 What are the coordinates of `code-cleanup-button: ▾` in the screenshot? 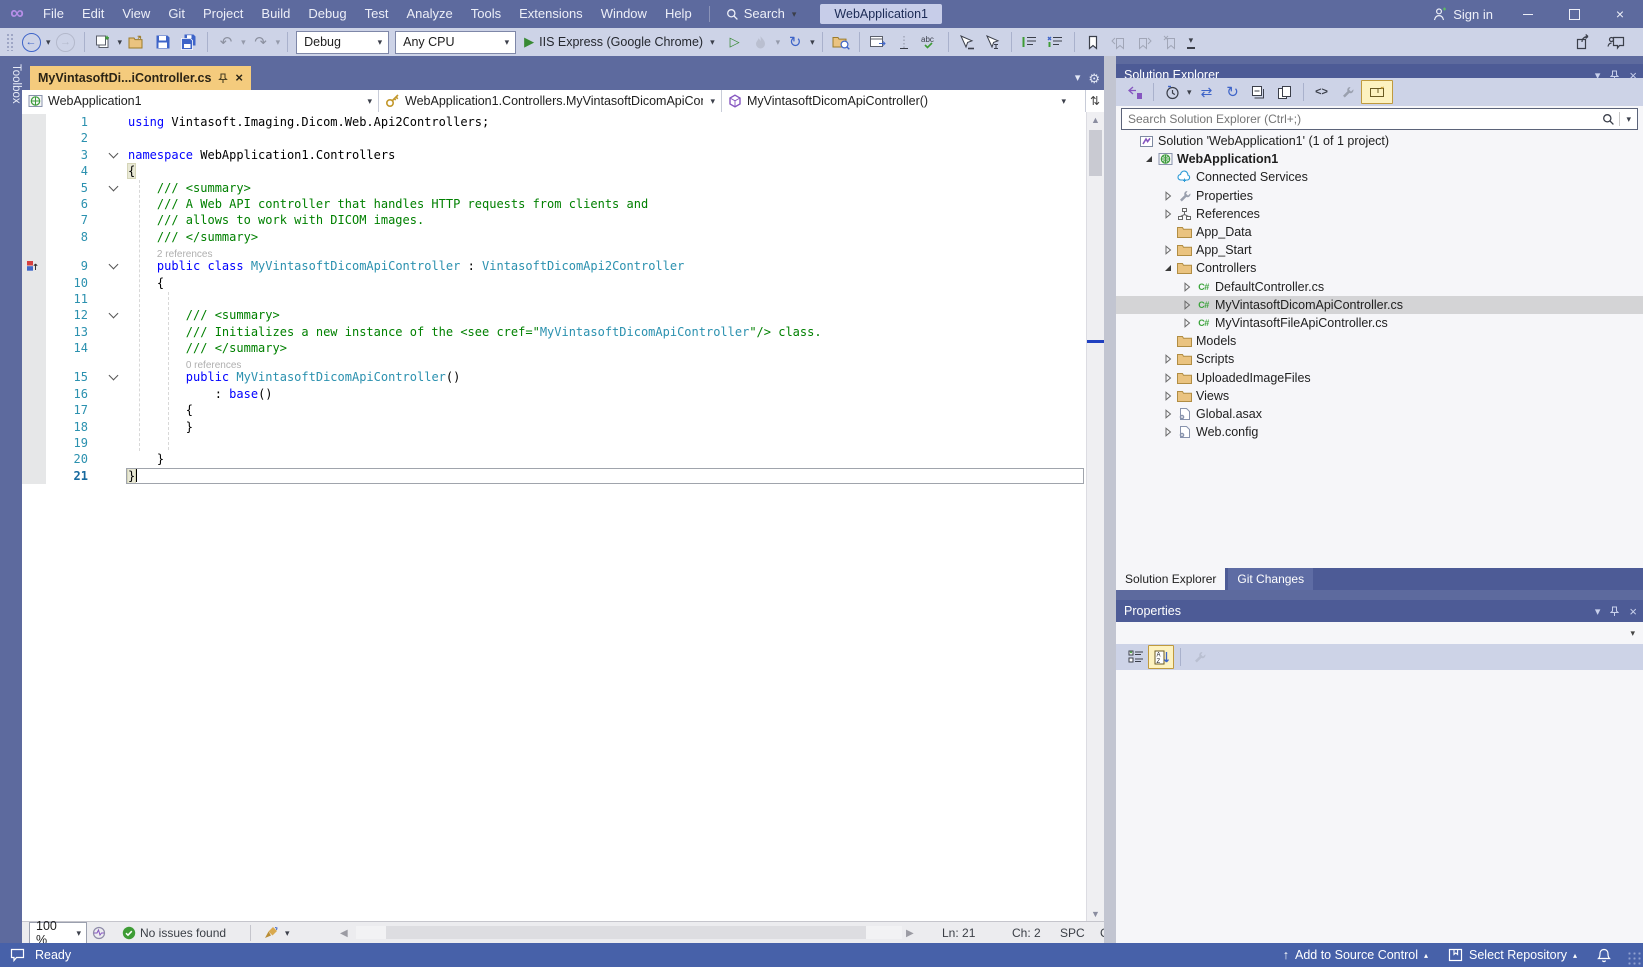 It's located at (278, 933).